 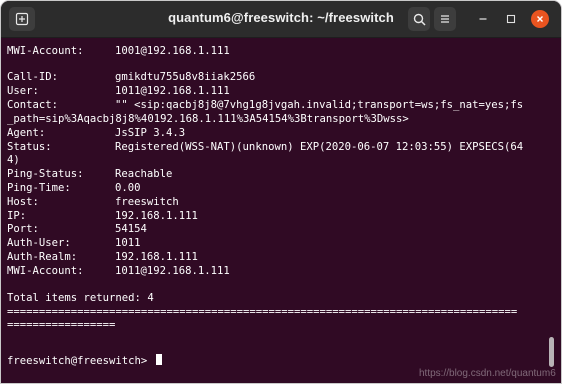 What do you see at coordinates (131, 229) in the screenshot?
I see `field-value: 54154` at bounding box center [131, 229].